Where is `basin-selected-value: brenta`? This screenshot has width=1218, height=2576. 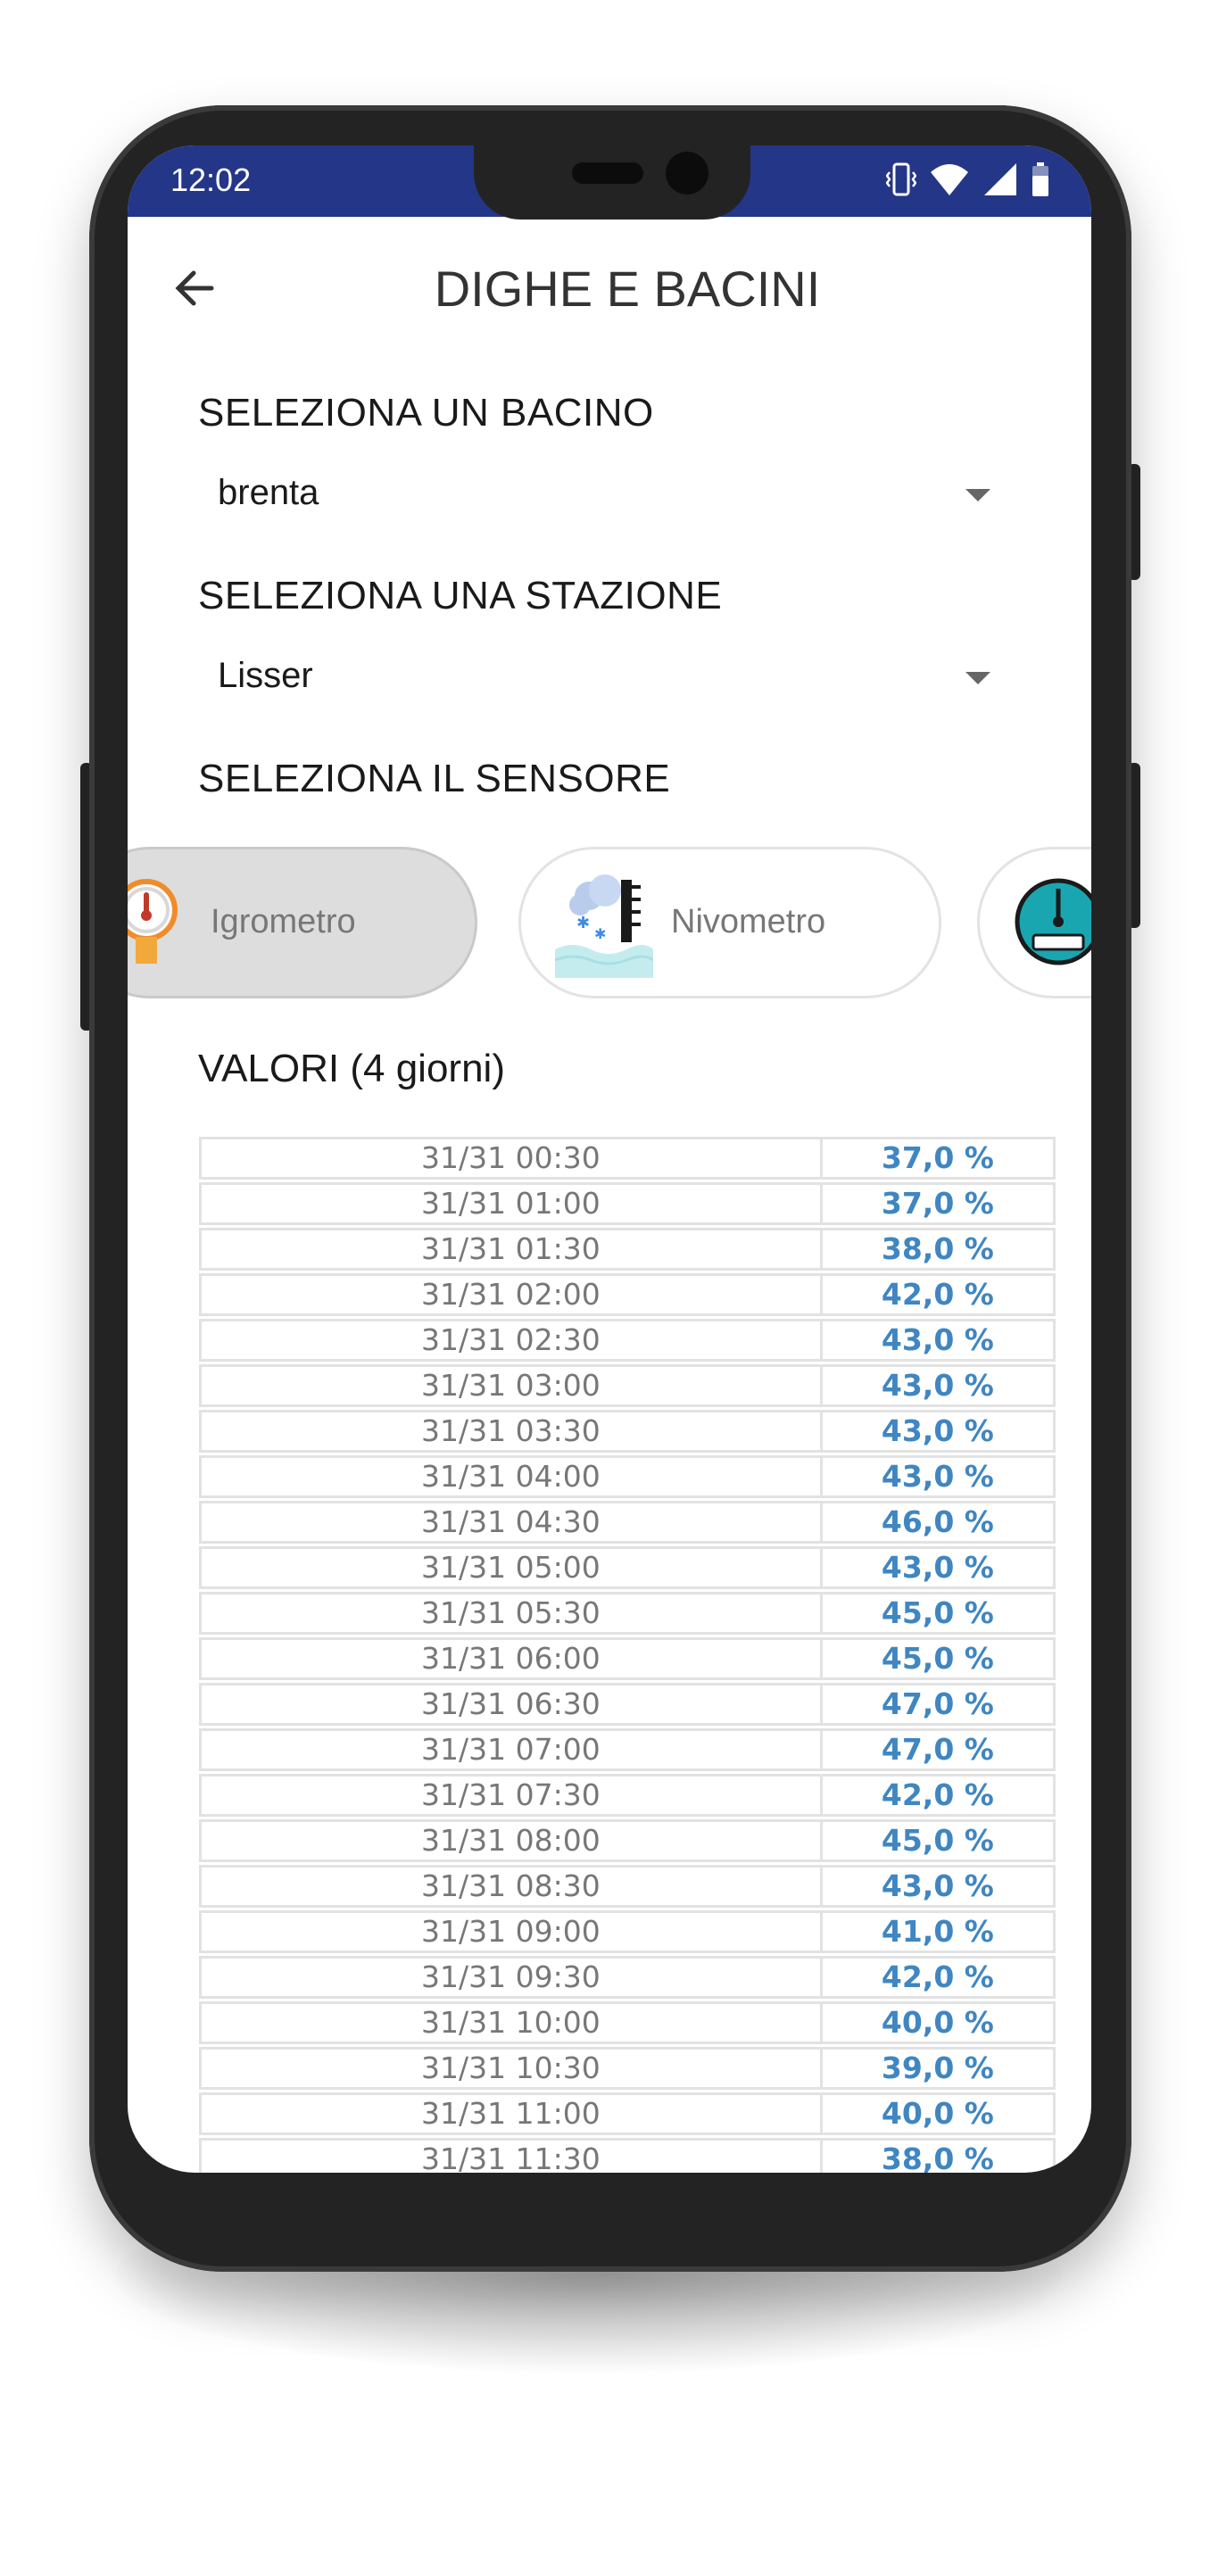
basin-selected-value: brenta is located at coordinates (268, 492).